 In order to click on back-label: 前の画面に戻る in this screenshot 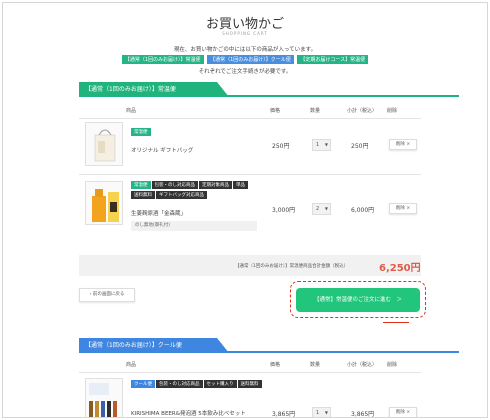, I will do `click(108, 294)`.